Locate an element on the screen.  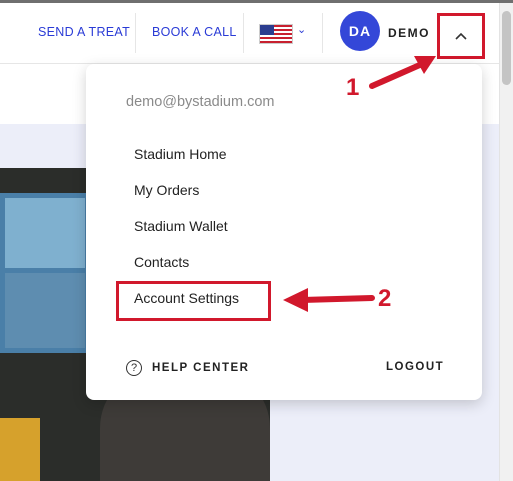
scrollbar-thumb is located at coordinates (506, 48).